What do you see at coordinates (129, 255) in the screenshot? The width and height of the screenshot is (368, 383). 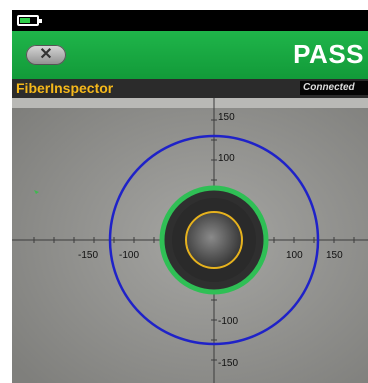 I see `x-label-neg100: -100` at bounding box center [129, 255].